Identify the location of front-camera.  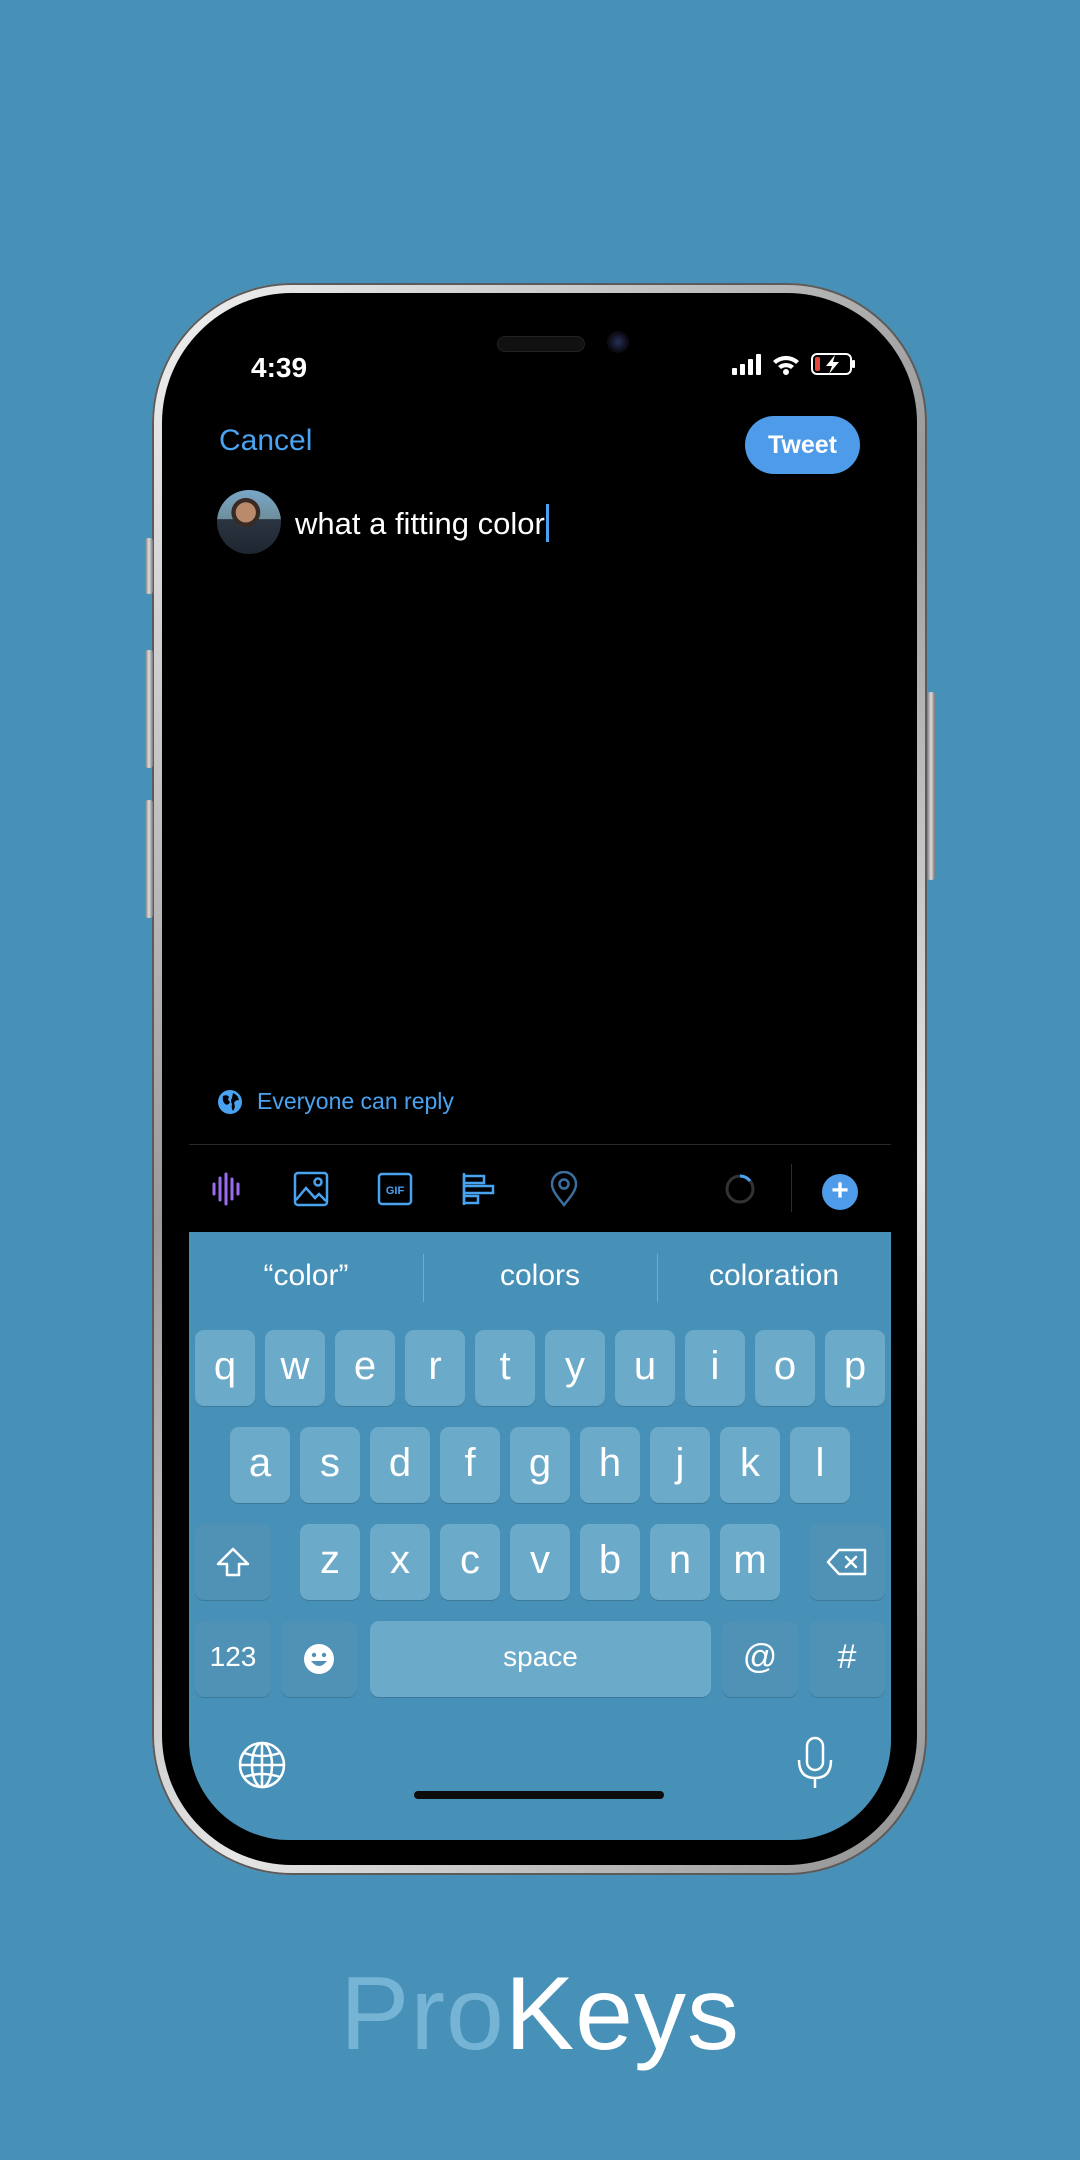
(618, 342).